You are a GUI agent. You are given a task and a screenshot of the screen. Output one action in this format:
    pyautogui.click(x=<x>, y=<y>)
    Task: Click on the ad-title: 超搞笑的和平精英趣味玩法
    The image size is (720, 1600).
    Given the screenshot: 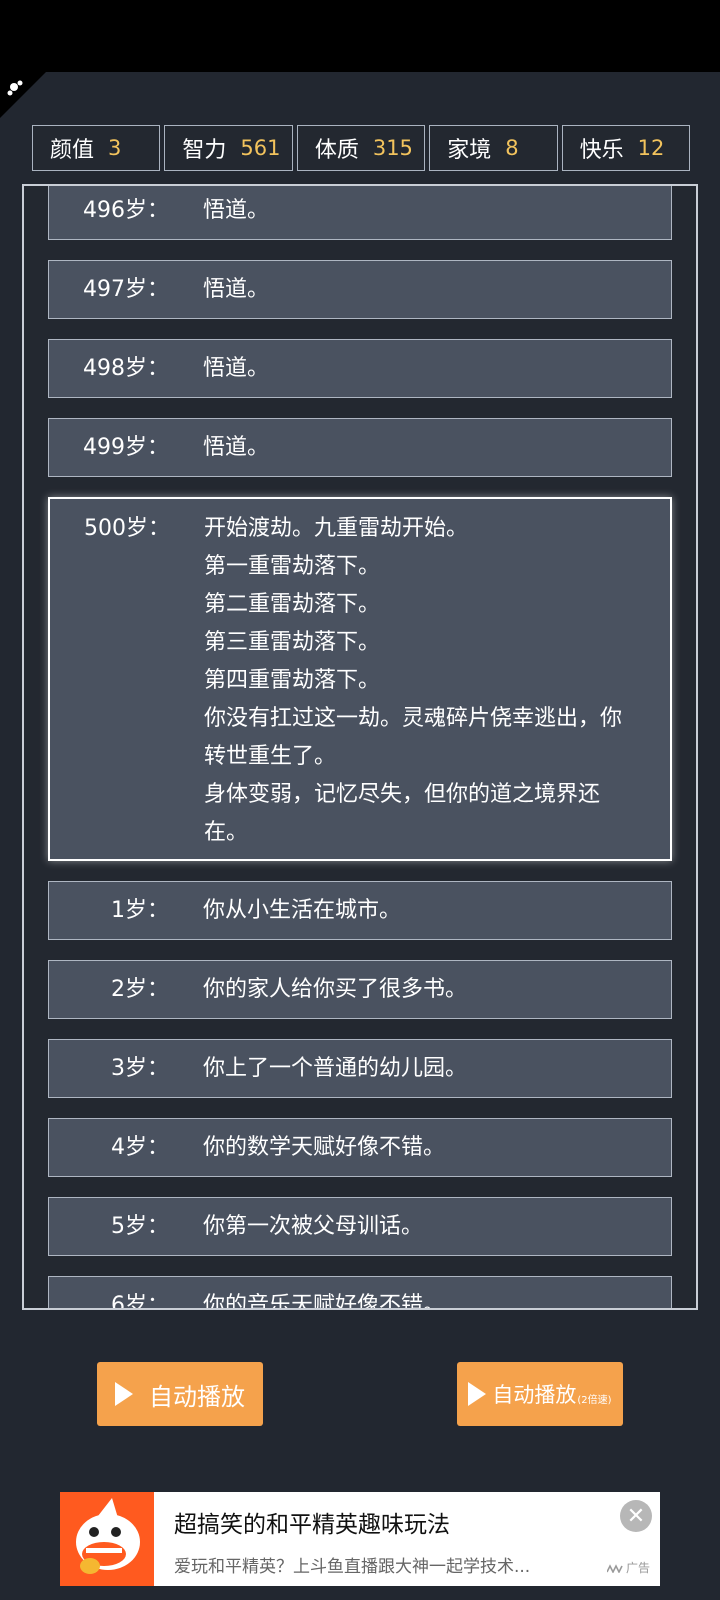 What is the action you would take?
    pyautogui.click(x=312, y=1525)
    